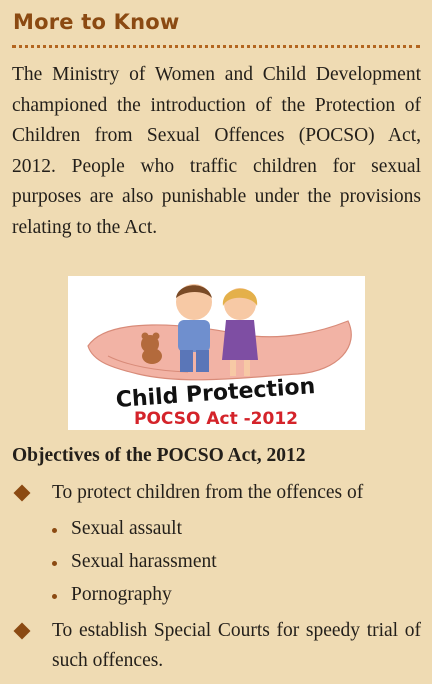  I want to click on objectives-title: Objectives of the POCSO Act, 2012, so click(159, 455).